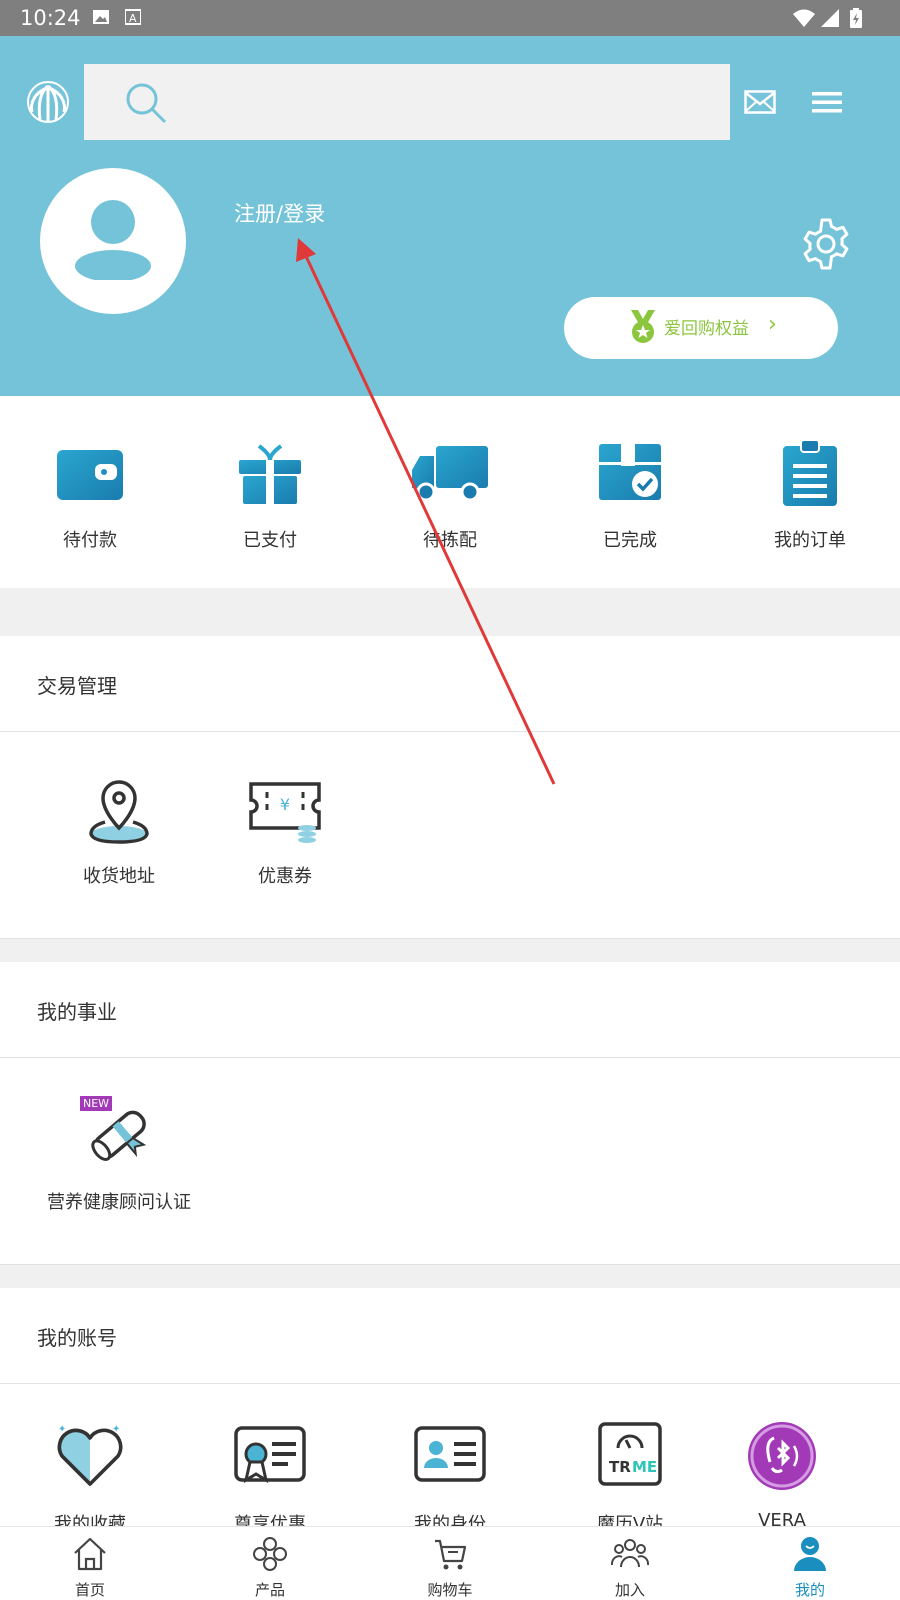 This screenshot has width=900, height=1600. Describe the element at coordinates (450, 1454) in the screenshot. I see `id-card-icon` at that location.